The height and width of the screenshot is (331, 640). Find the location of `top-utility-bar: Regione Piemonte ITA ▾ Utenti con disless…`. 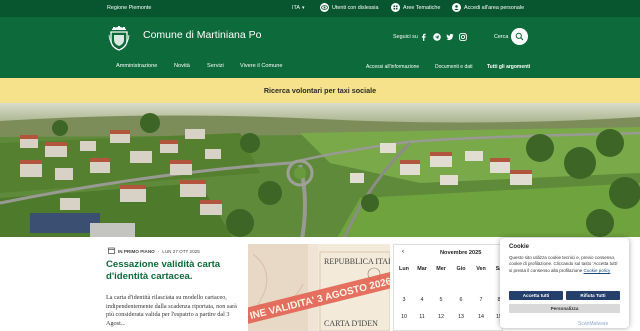

top-utility-bar: Regione Piemonte ITA ▾ Utenti con disless… is located at coordinates (320, 8).